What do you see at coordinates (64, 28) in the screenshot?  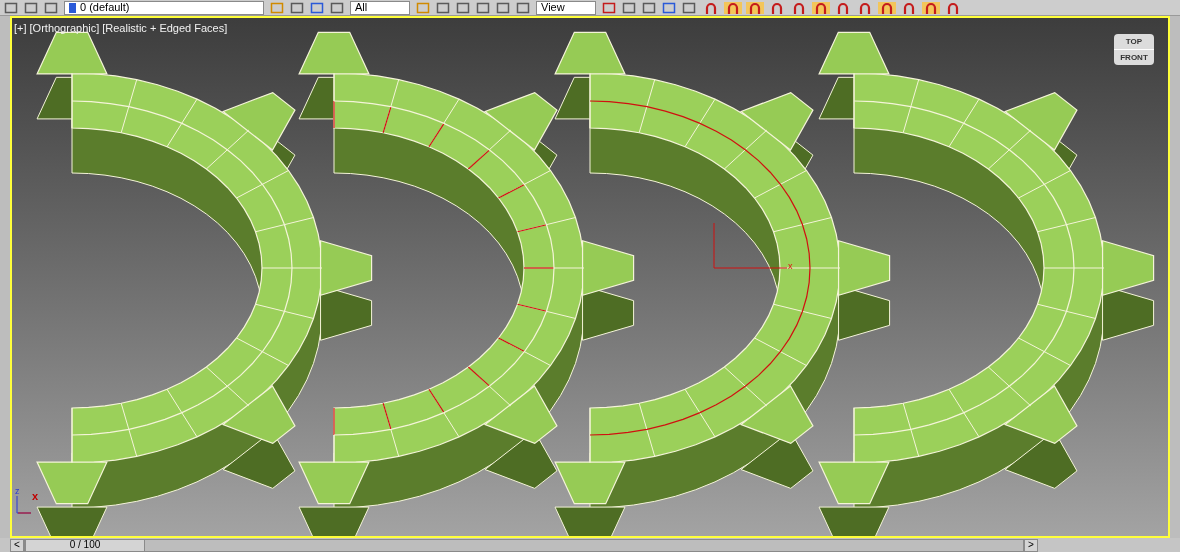 I see `viewport-label: [Orthographic]` at bounding box center [64, 28].